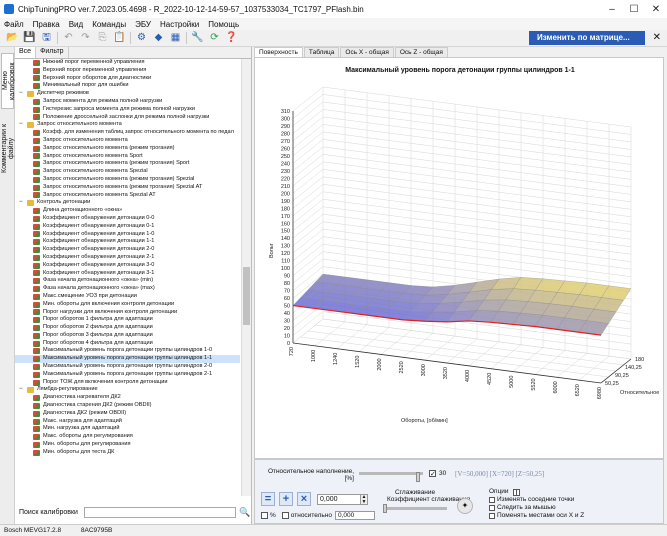  What do you see at coordinates (286, 499) in the screenshot?
I see `add-button: +` at bounding box center [286, 499].